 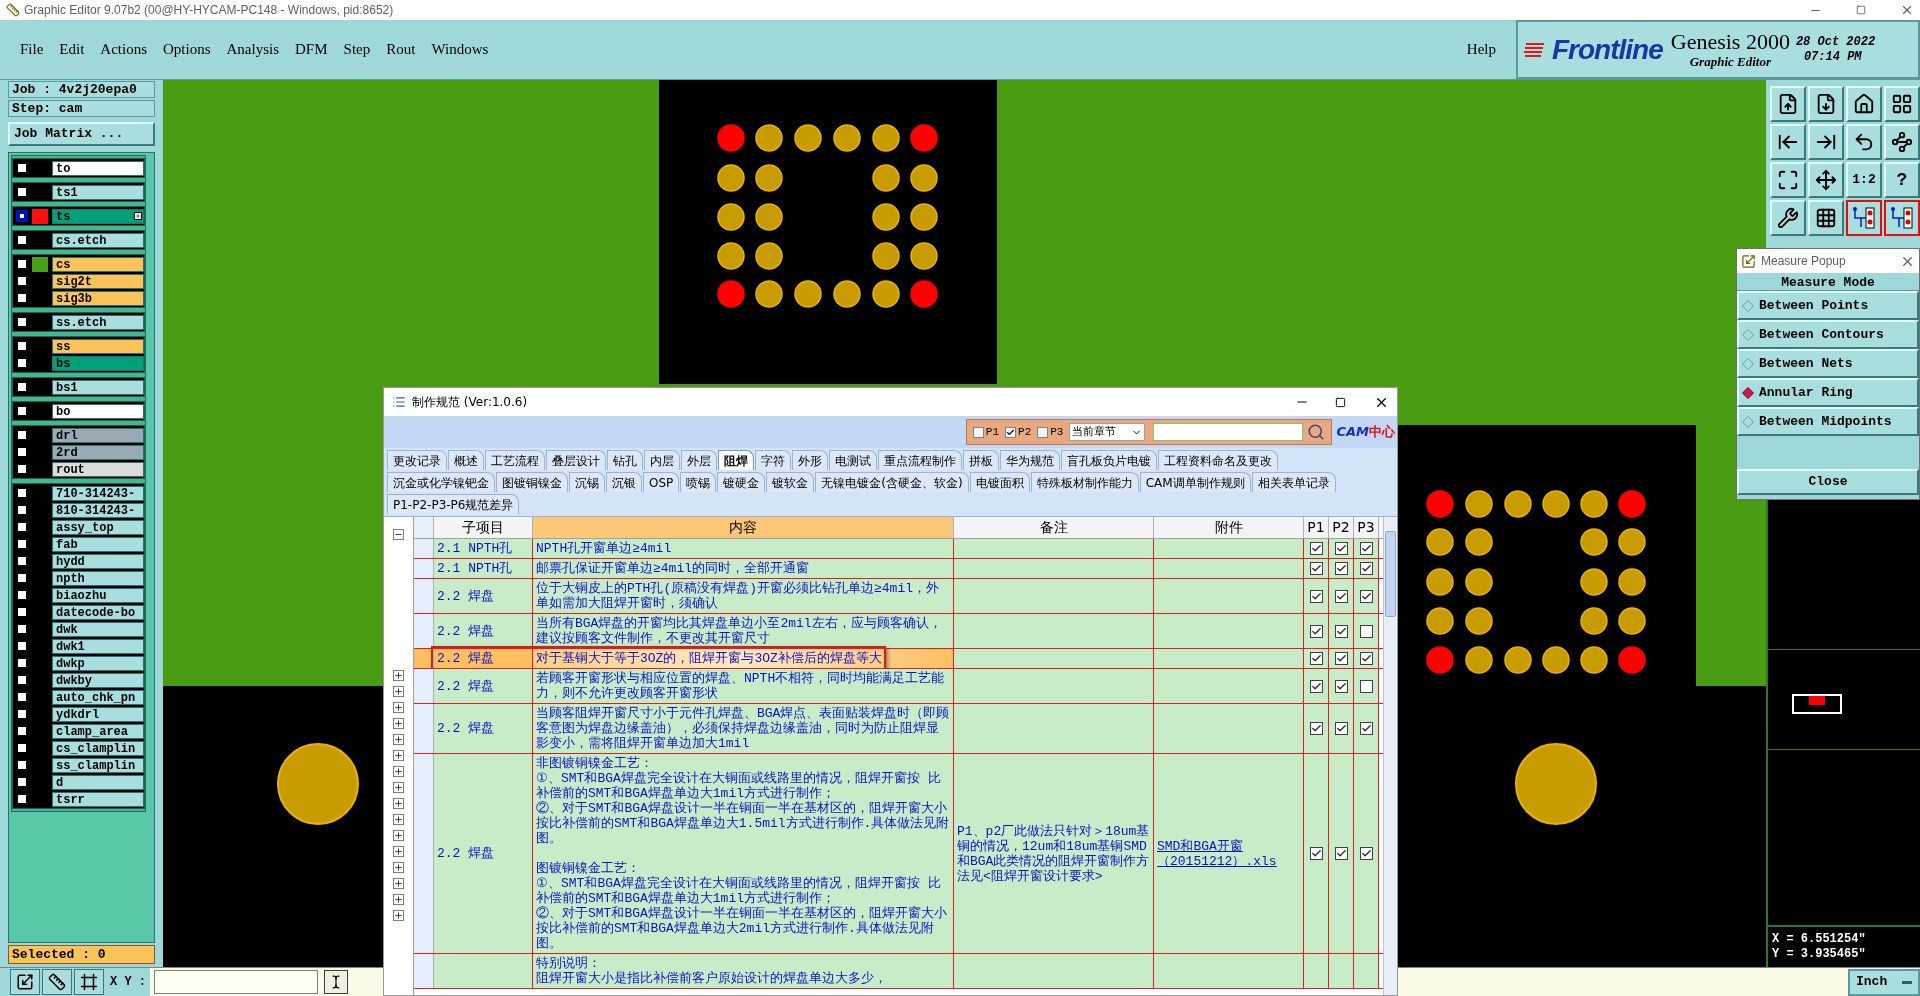 I want to click on column-header: P3, so click(x=1366, y=527).